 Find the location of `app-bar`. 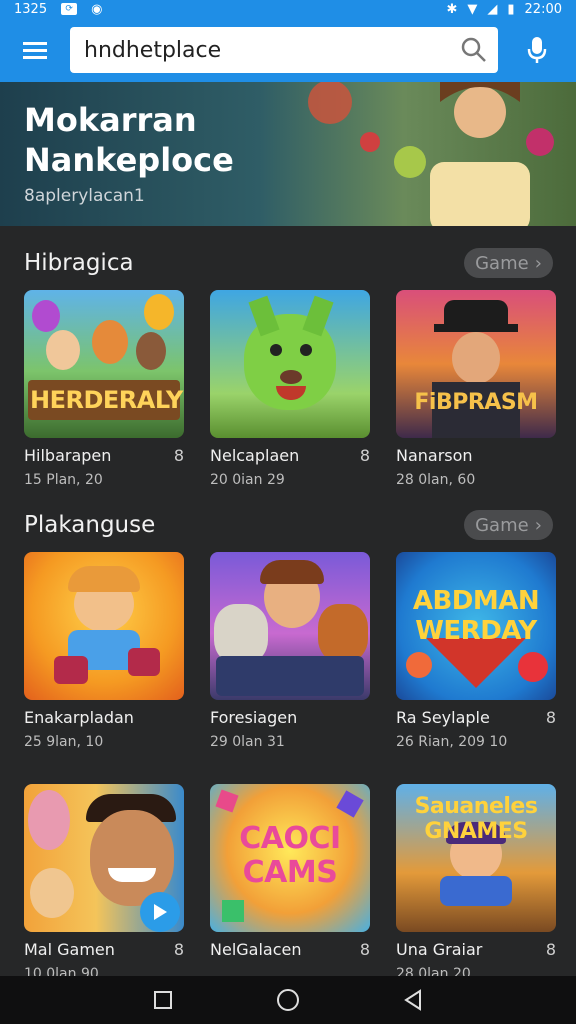

app-bar is located at coordinates (288, 50).